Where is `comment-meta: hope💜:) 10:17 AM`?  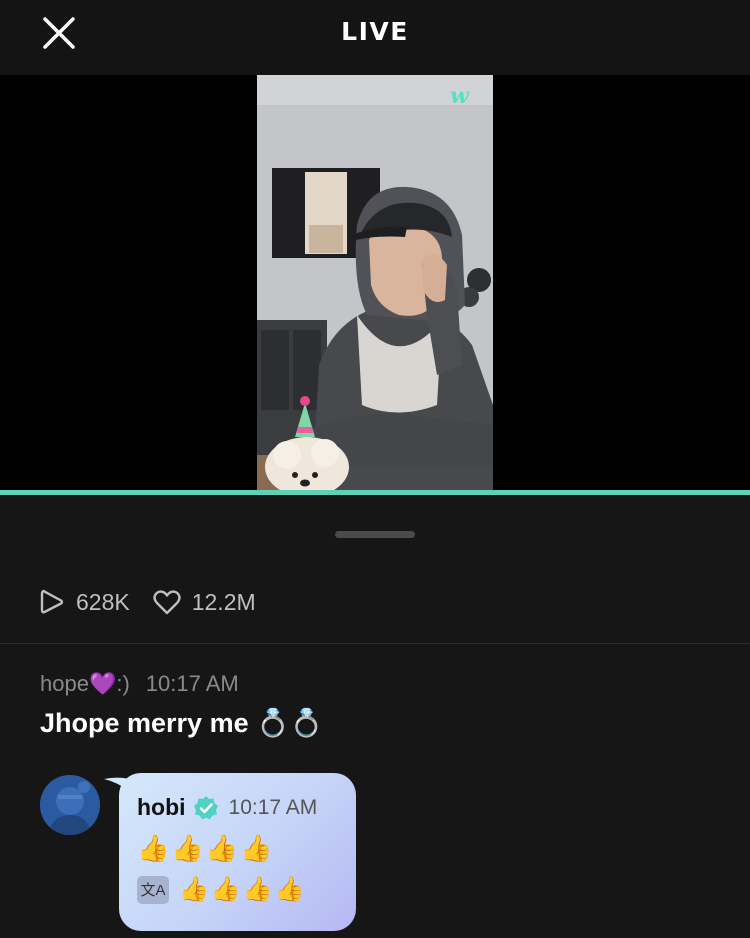
comment-meta: hope💜:) 10:17 AM is located at coordinates (181, 684).